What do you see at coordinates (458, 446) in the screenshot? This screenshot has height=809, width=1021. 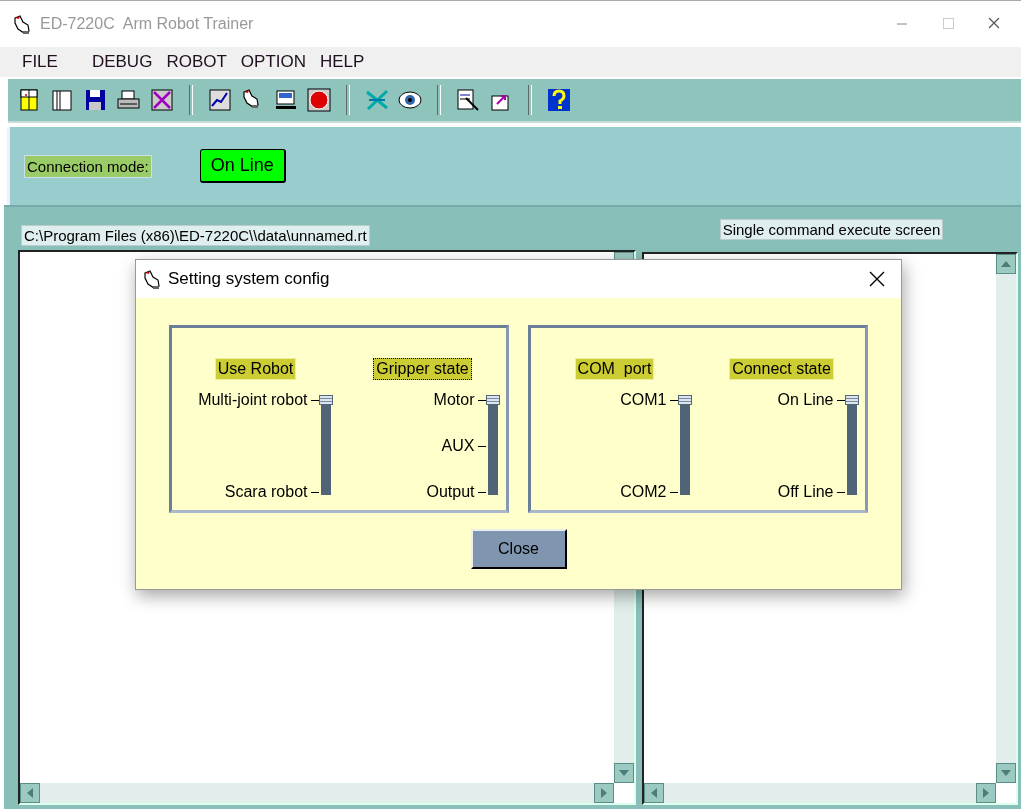 I see `option-label: AUX` at bounding box center [458, 446].